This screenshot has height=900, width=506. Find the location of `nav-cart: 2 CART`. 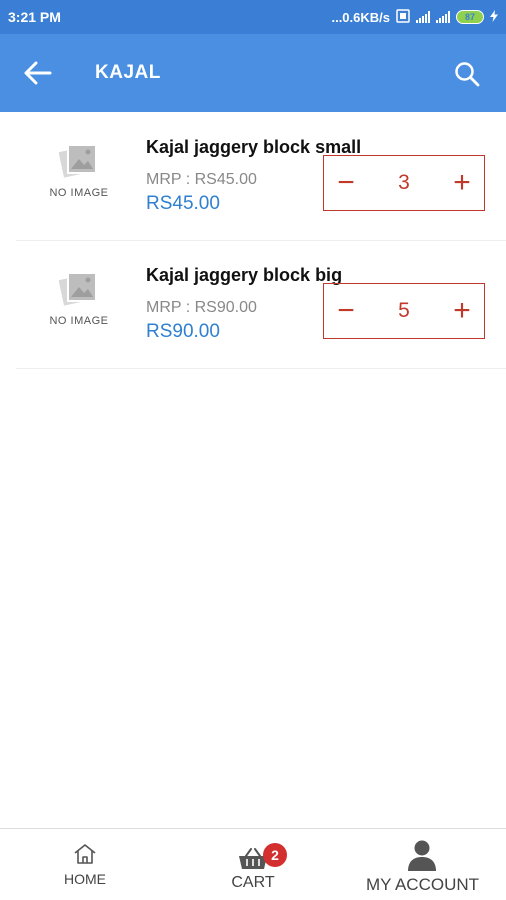

nav-cart: 2 CART is located at coordinates (255, 864).